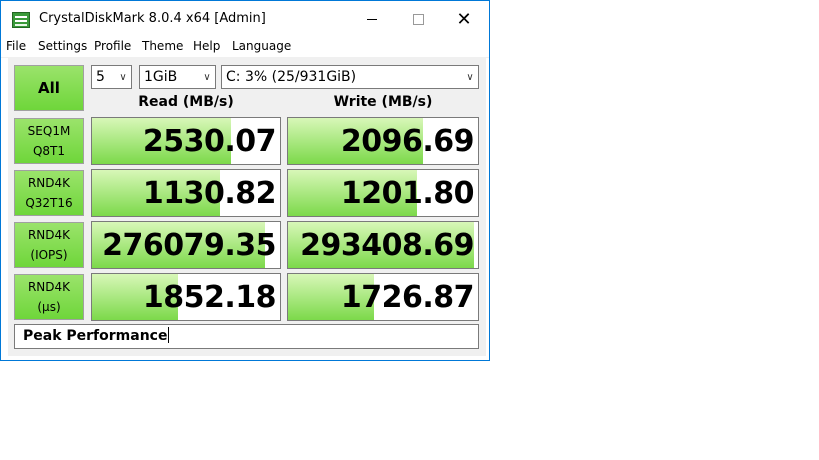 This screenshot has height=460, width=819. What do you see at coordinates (209, 193) in the screenshot?
I see `read-value: 1130.82` at bounding box center [209, 193].